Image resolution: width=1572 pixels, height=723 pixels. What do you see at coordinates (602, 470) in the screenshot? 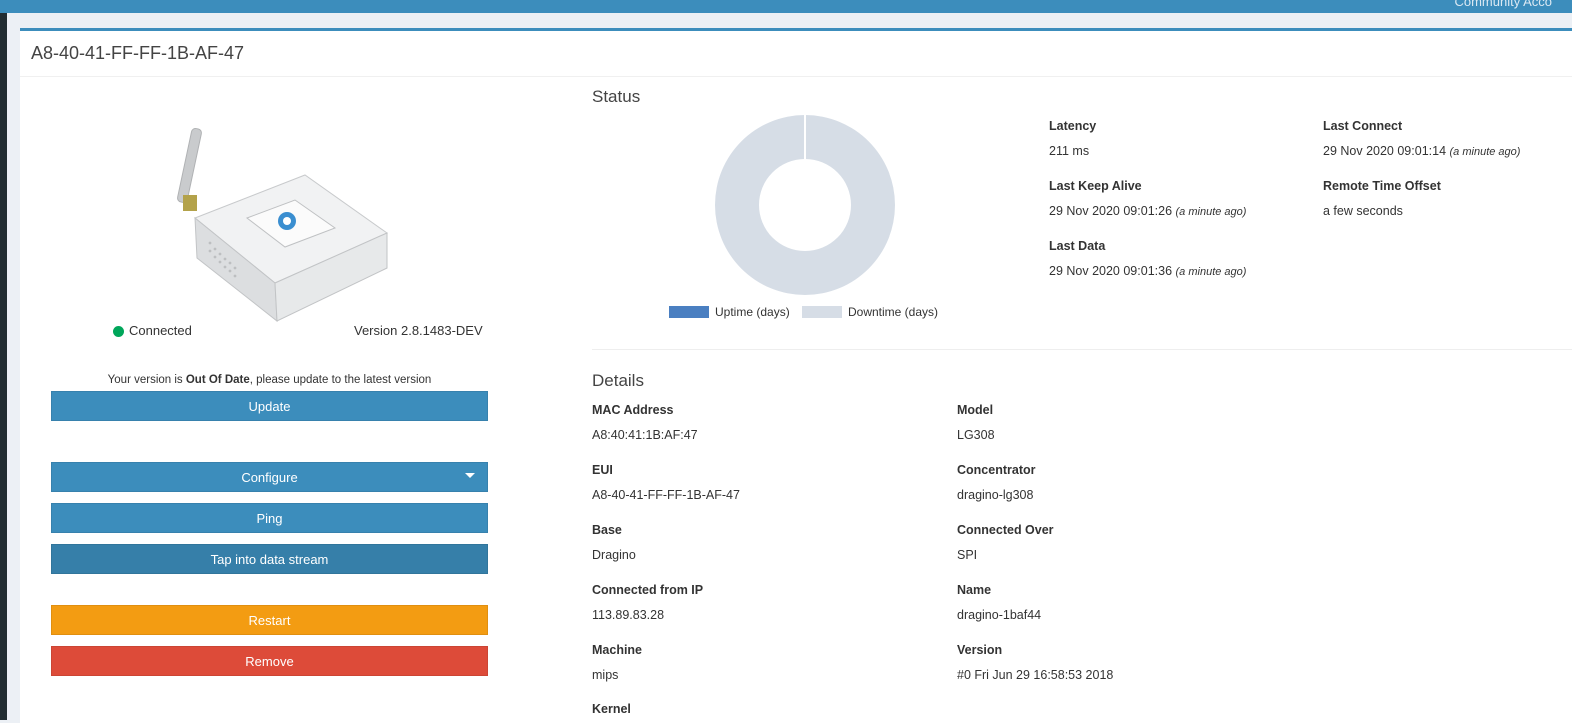
I see `eui-label: EUI` at bounding box center [602, 470].